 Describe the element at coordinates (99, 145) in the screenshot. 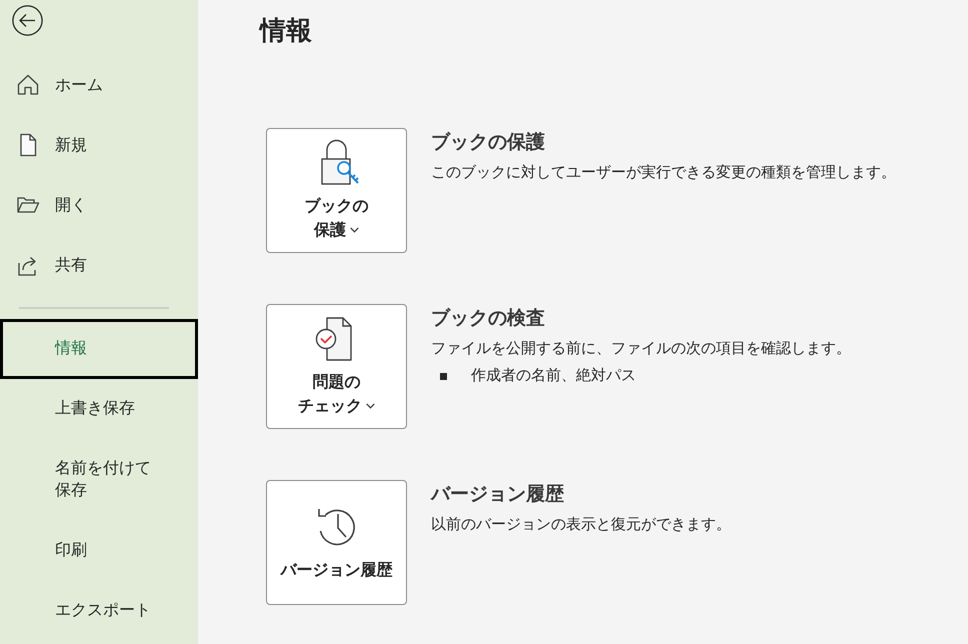

I see `sidebar-item: 新規` at that location.